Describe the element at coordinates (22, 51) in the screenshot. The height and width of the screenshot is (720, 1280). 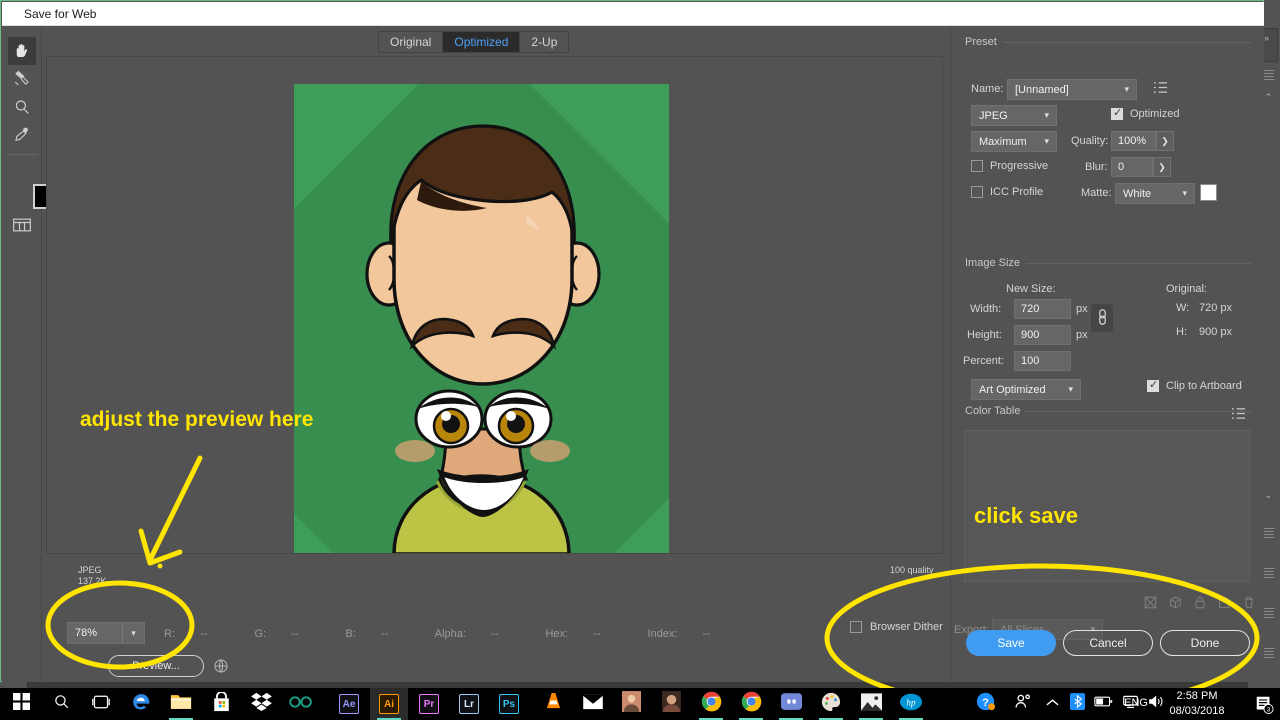
I see `hand-tool` at that location.